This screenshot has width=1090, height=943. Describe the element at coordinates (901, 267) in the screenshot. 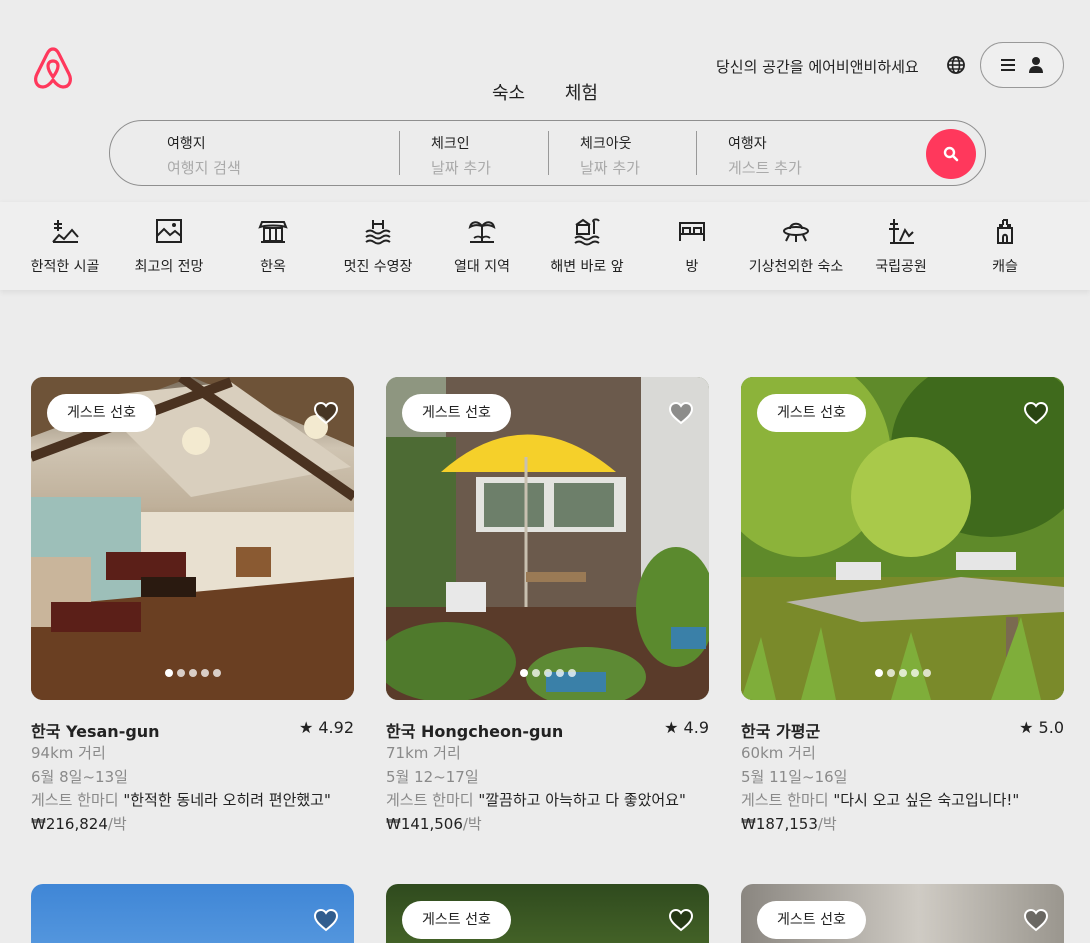

I see `category-label: 국립공원` at that location.